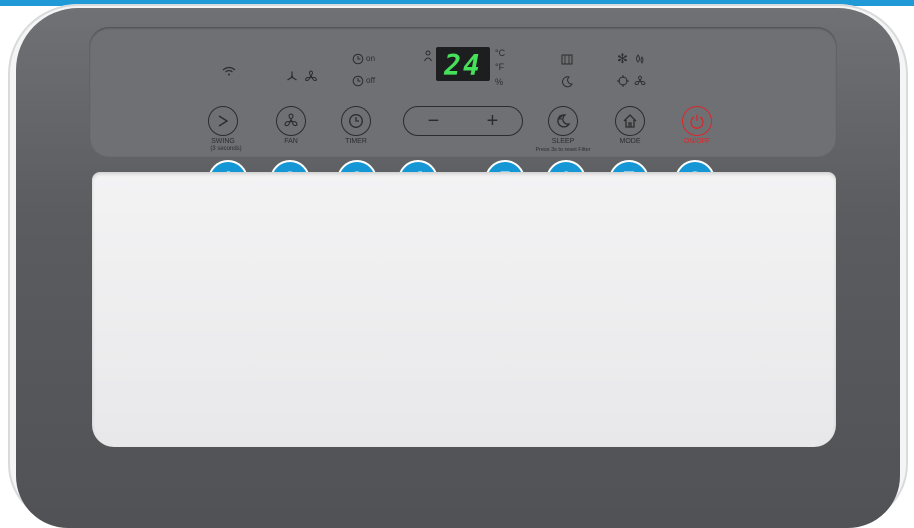 Image resolution: width=914 pixels, height=528 pixels. What do you see at coordinates (428, 57) in the screenshot?
I see `person-icon` at bounding box center [428, 57].